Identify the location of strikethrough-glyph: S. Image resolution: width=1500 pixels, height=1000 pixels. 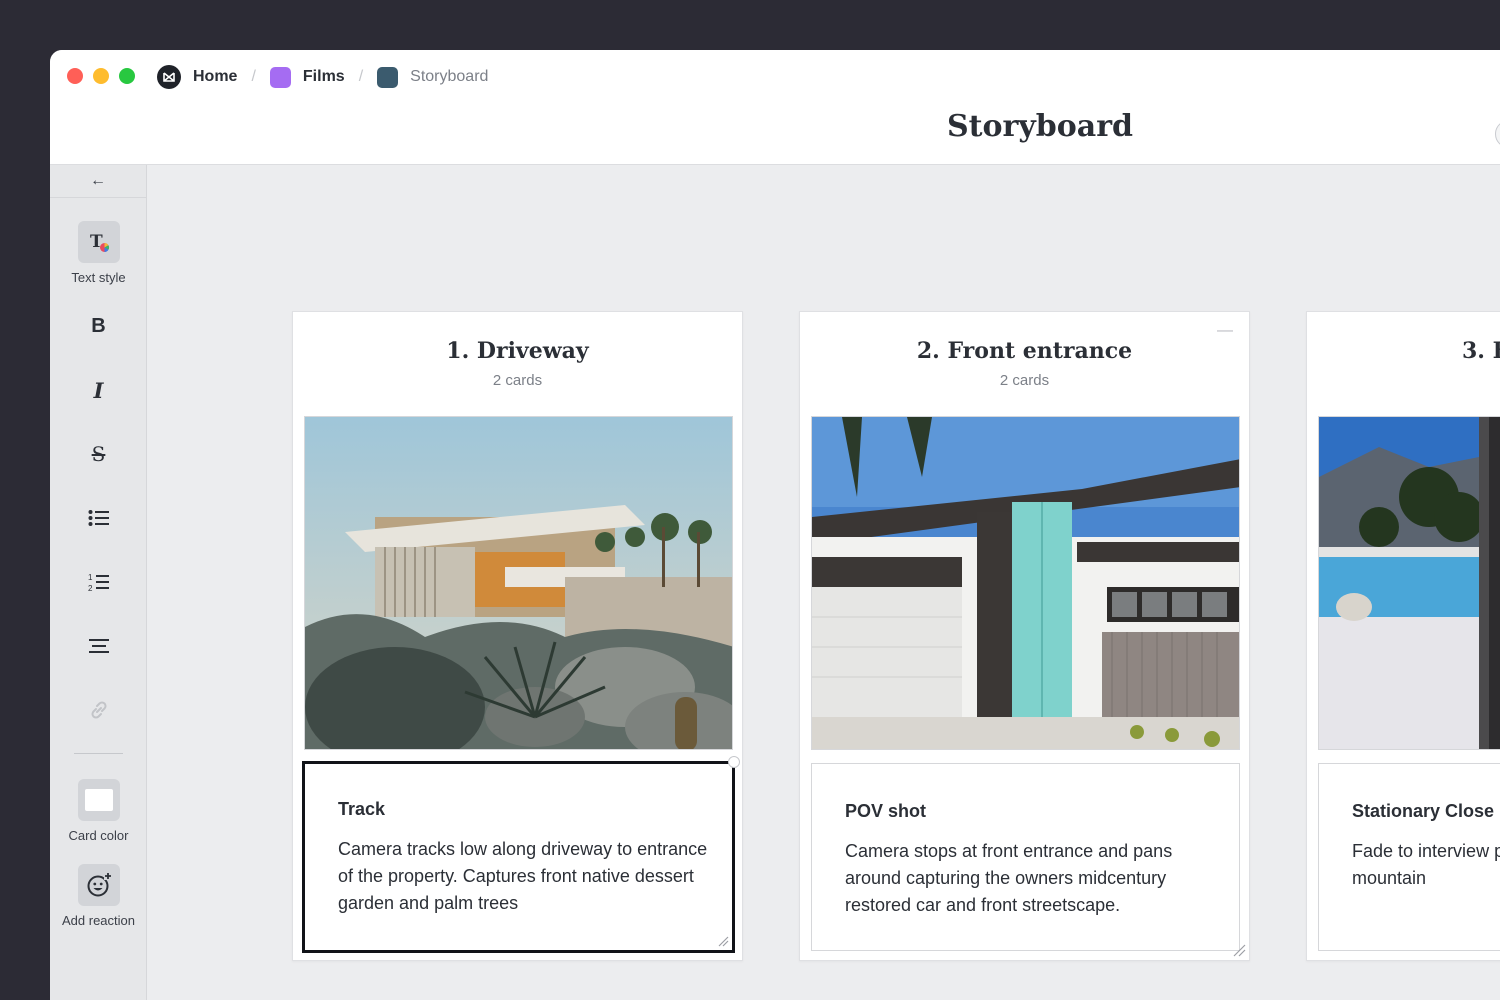
(98, 454).